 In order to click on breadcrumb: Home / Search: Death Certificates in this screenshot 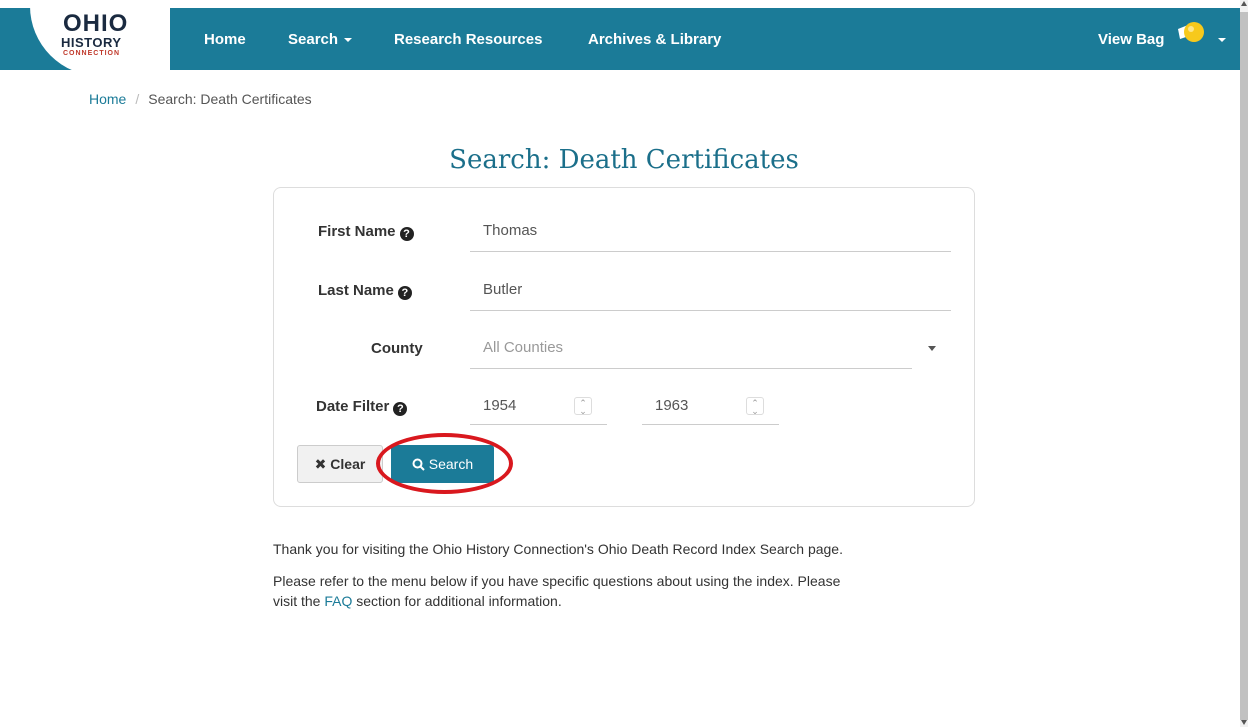, I will do `click(200, 99)`.